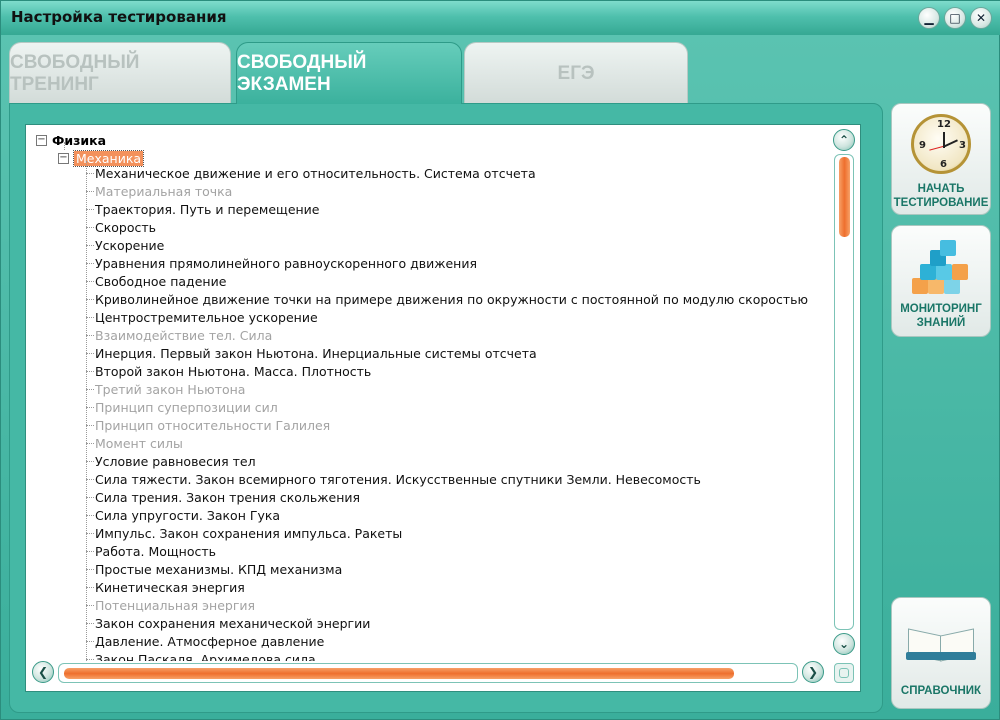 This screenshot has width=1000, height=720. I want to click on tree-item: Свободное падение, so click(447, 281).